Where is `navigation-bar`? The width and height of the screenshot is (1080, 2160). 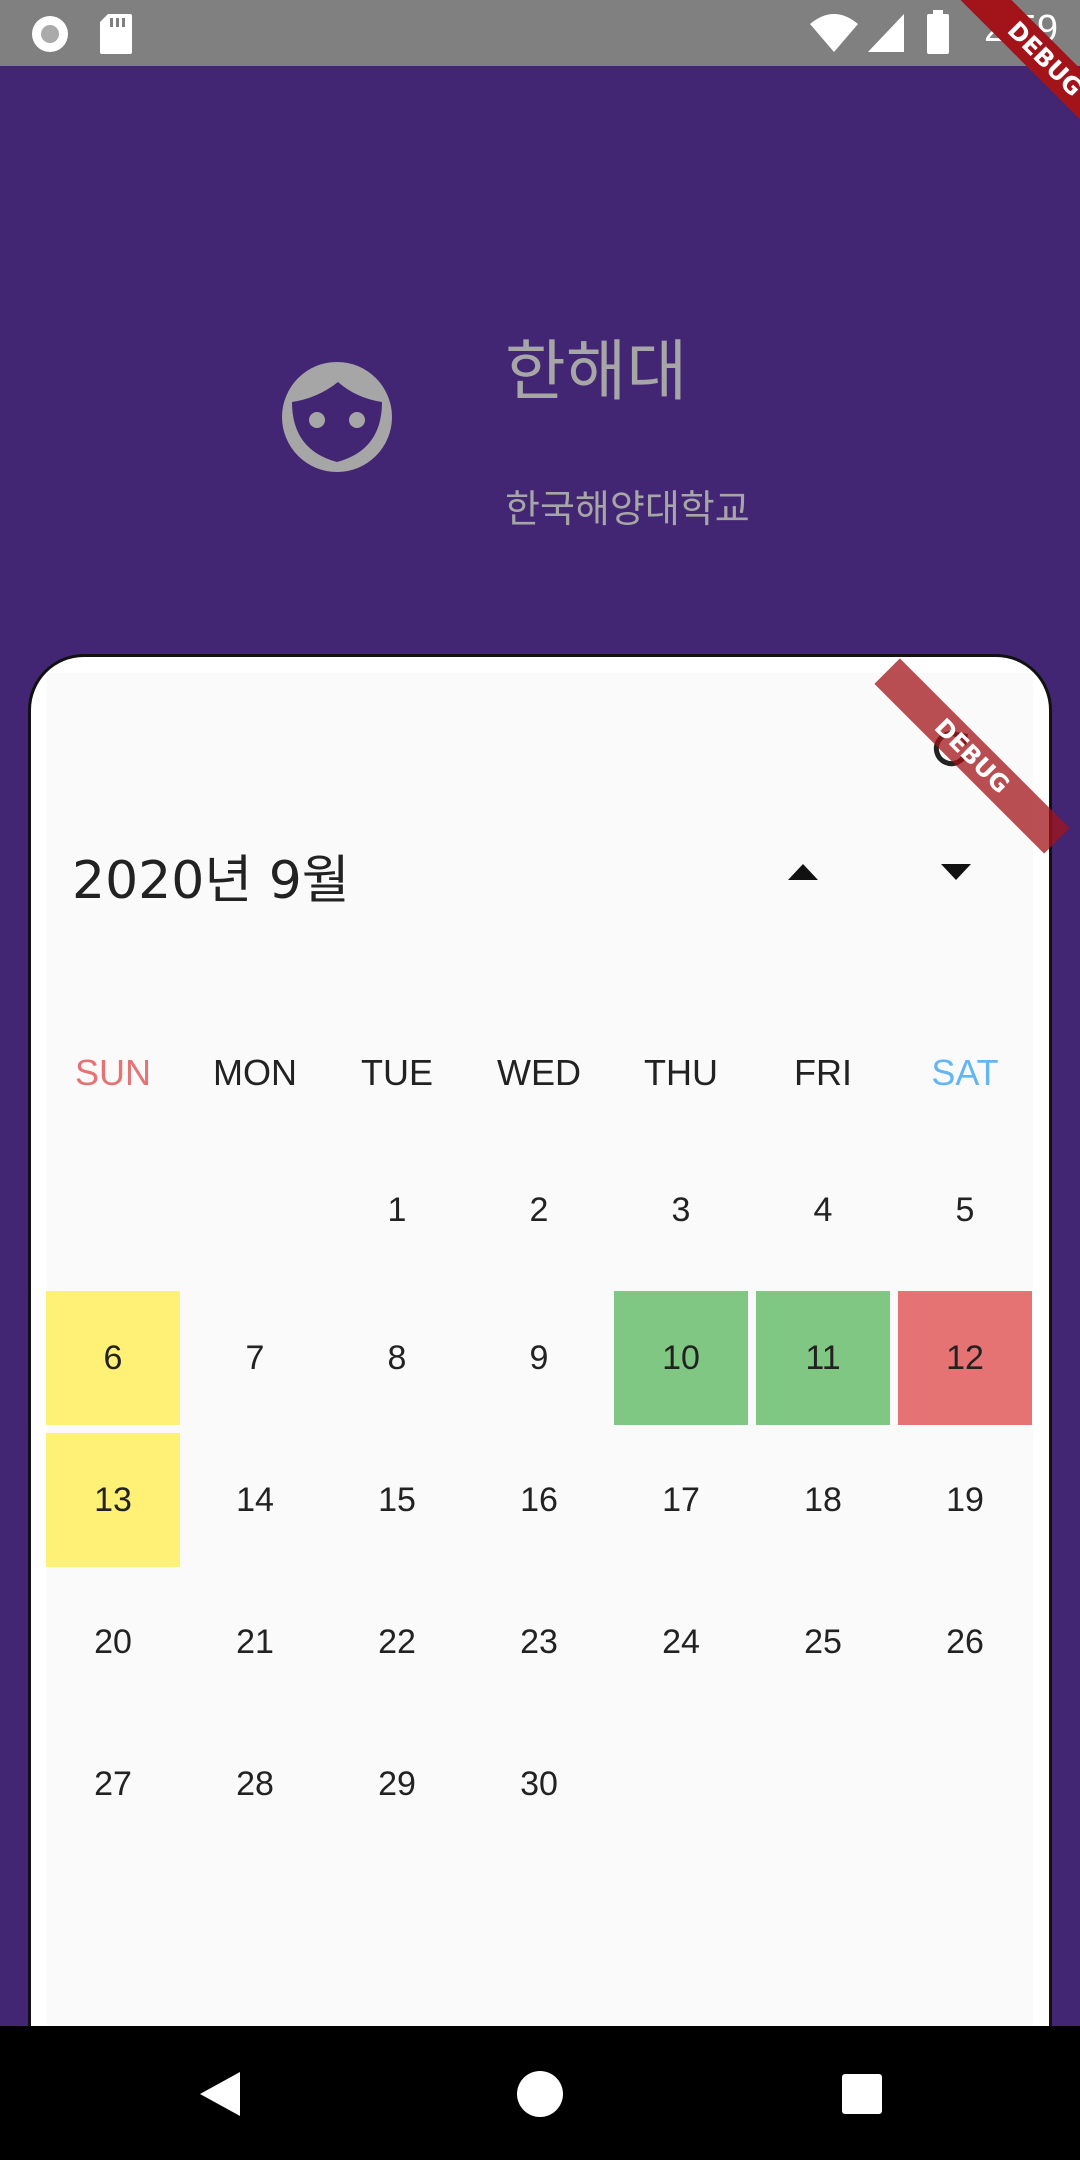 navigation-bar is located at coordinates (540, 2093).